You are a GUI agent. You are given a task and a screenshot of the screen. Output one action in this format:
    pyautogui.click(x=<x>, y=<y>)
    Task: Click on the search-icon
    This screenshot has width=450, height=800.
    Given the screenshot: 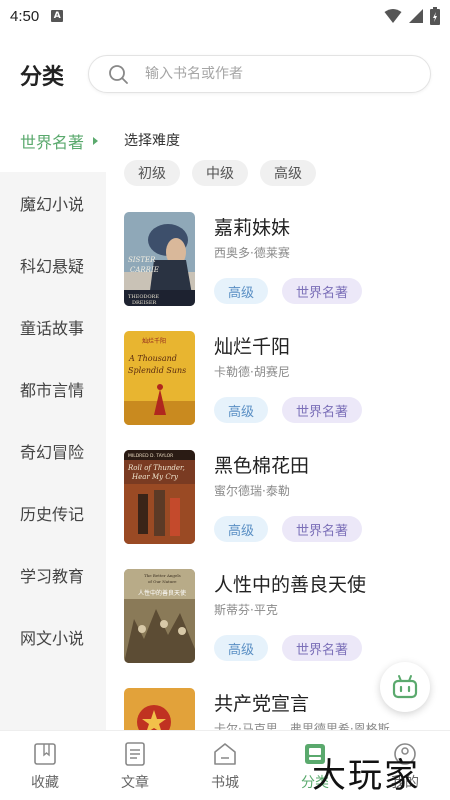 What is the action you would take?
    pyautogui.click(x=118, y=74)
    